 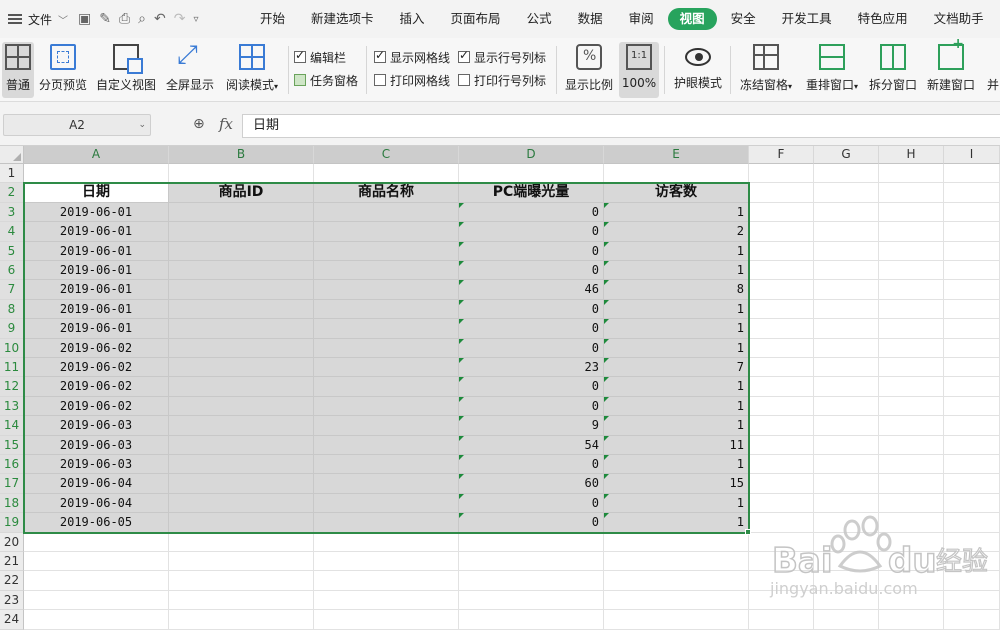 I want to click on cell-d16: 0, so click(x=531, y=465).